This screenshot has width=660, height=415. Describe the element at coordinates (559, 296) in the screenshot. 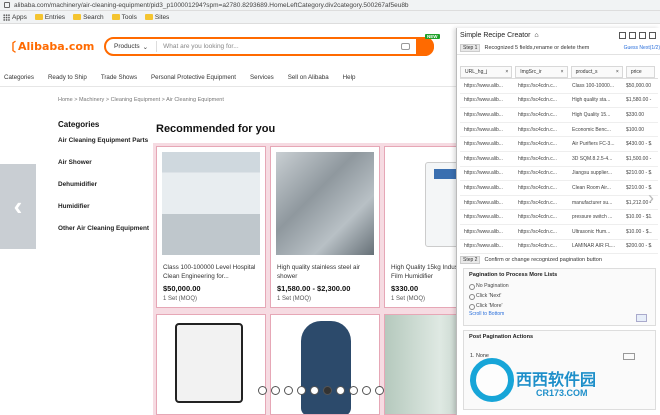

I see `pagination-option: Click 'Next'` at that location.